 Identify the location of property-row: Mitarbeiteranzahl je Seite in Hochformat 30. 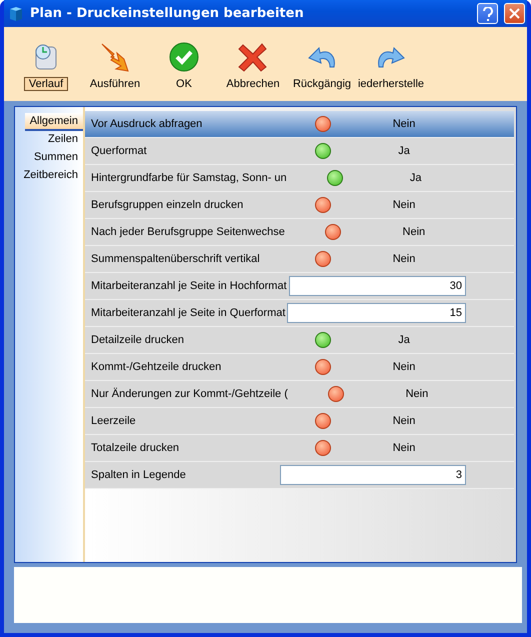
(299, 286).